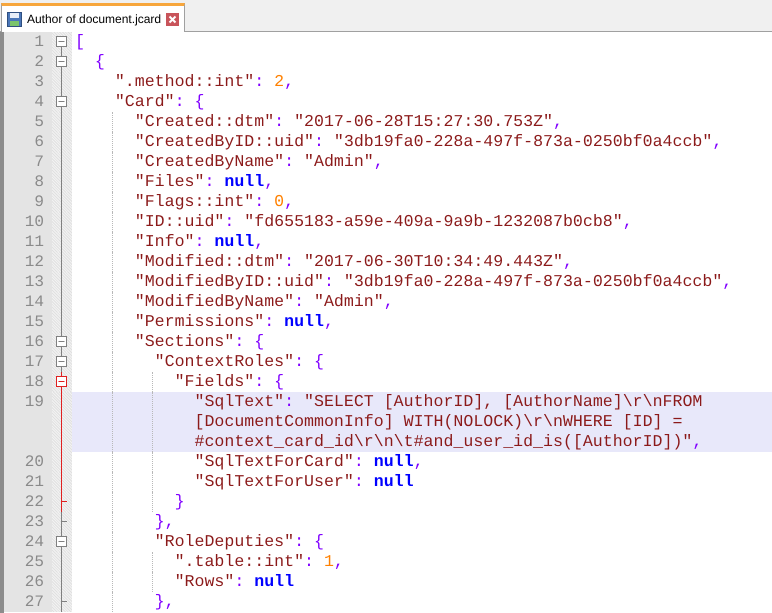 The height and width of the screenshot is (613, 772). I want to click on code-punctuation: {, so click(99, 62).